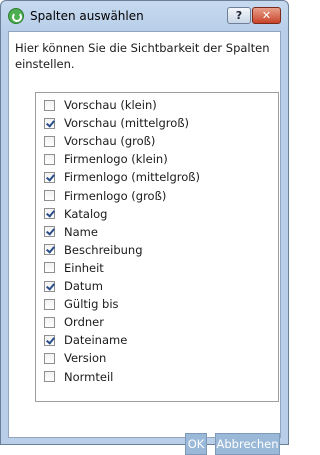  What do you see at coordinates (127, 123) in the screenshot?
I see `column-option-label: Vorschau (mittelgroß)` at bounding box center [127, 123].